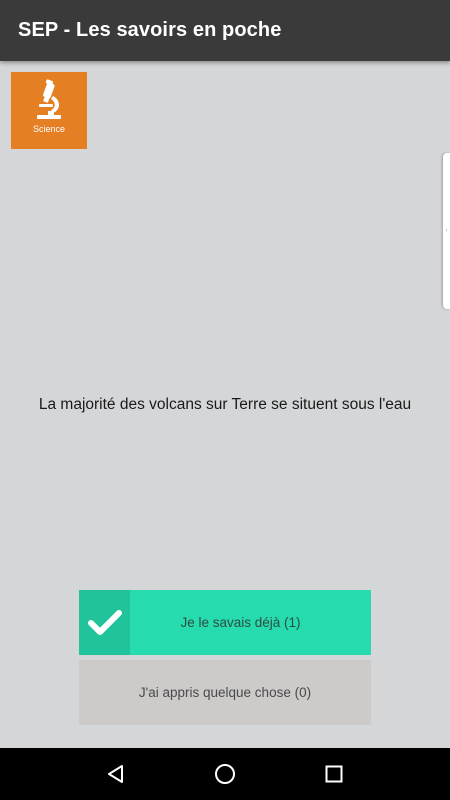  I want to click on checkmark-icon, so click(104, 622).